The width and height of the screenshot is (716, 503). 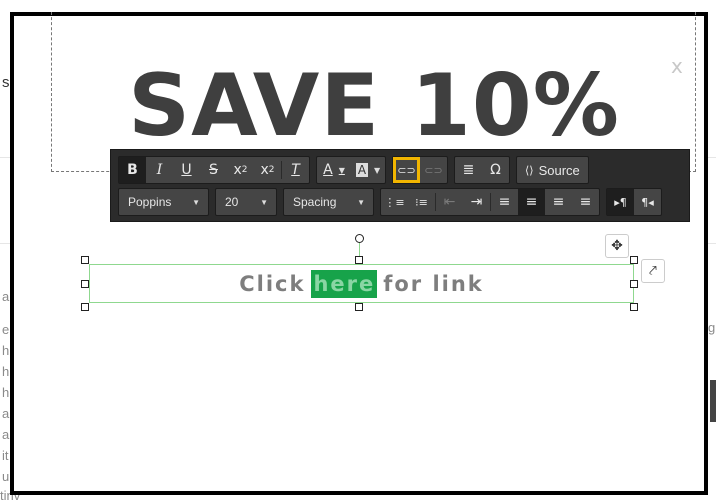 What do you see at coordinates (476, 202) in the screenshot?
I see `indent-button: ⇥` at bounding box center [476, 202].